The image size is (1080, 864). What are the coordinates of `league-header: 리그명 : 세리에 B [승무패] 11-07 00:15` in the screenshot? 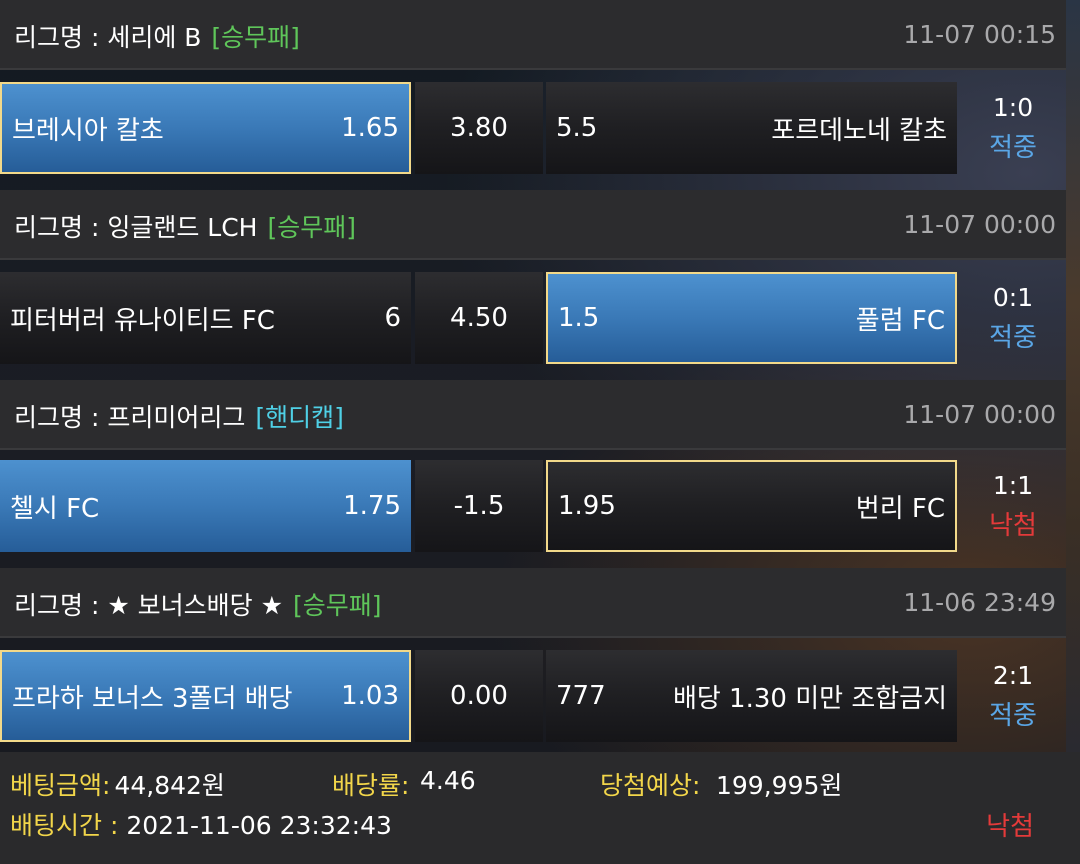 It's located at (533, 35).